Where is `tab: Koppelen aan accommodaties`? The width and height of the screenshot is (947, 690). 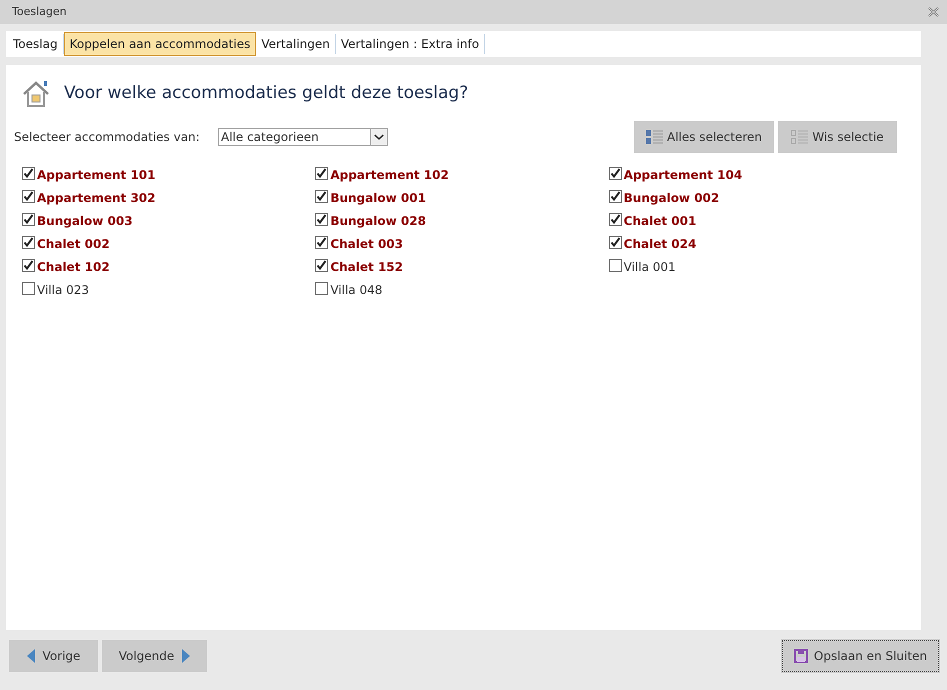 tab: Koppelen aan accommodaties is located at coordinates (160, 44).